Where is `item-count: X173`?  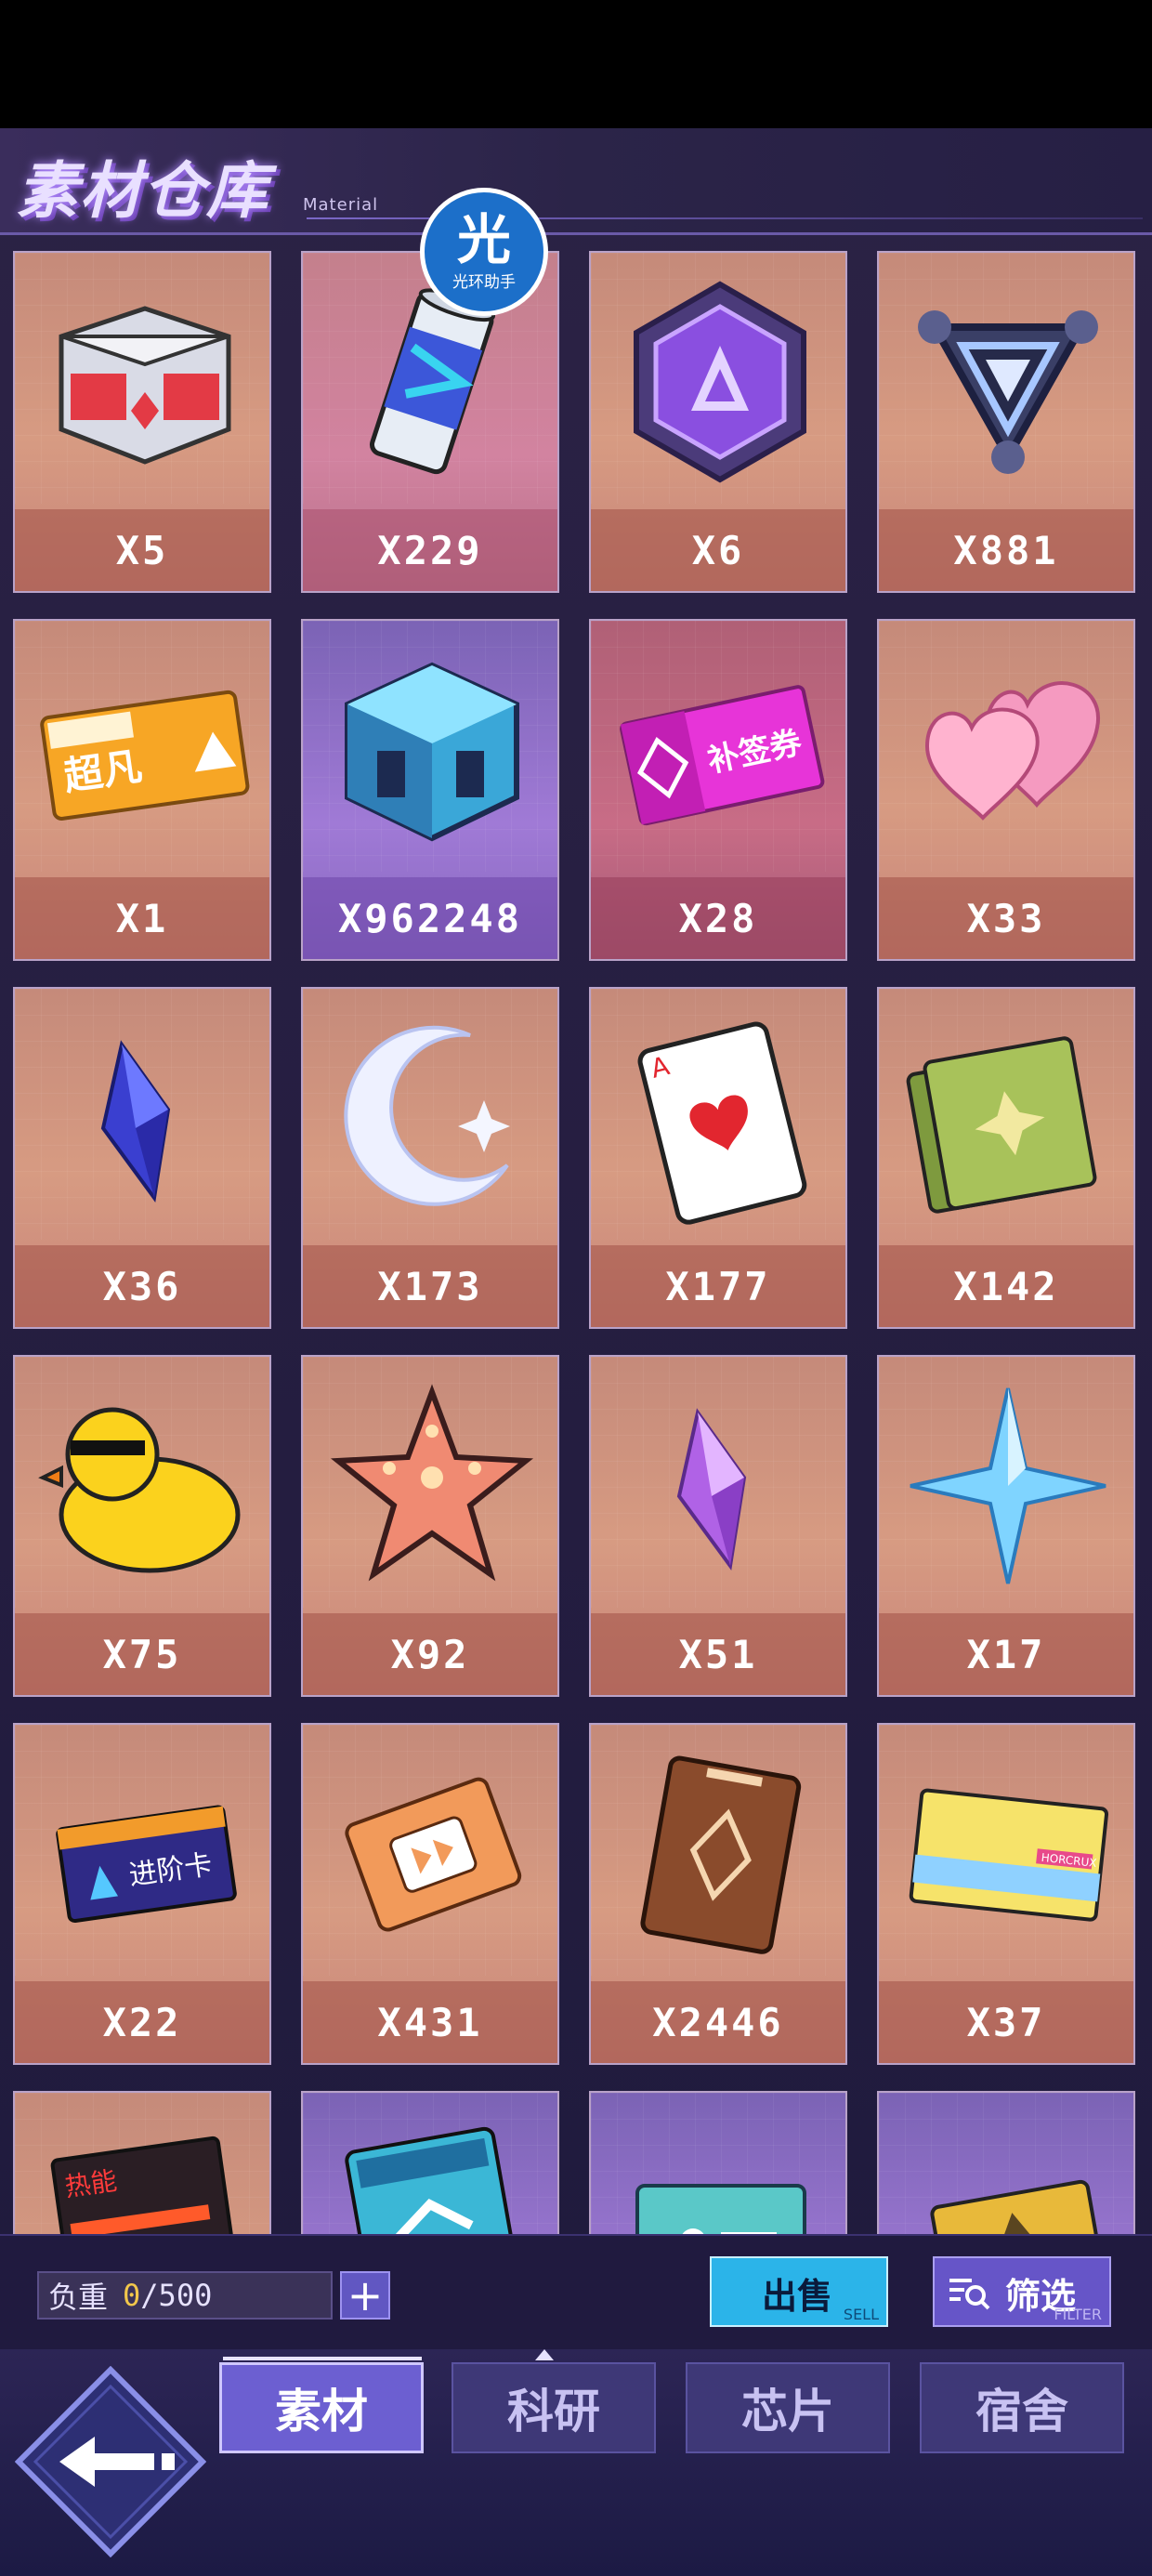
item-count: X173 is located at coordinates (430, 1286).